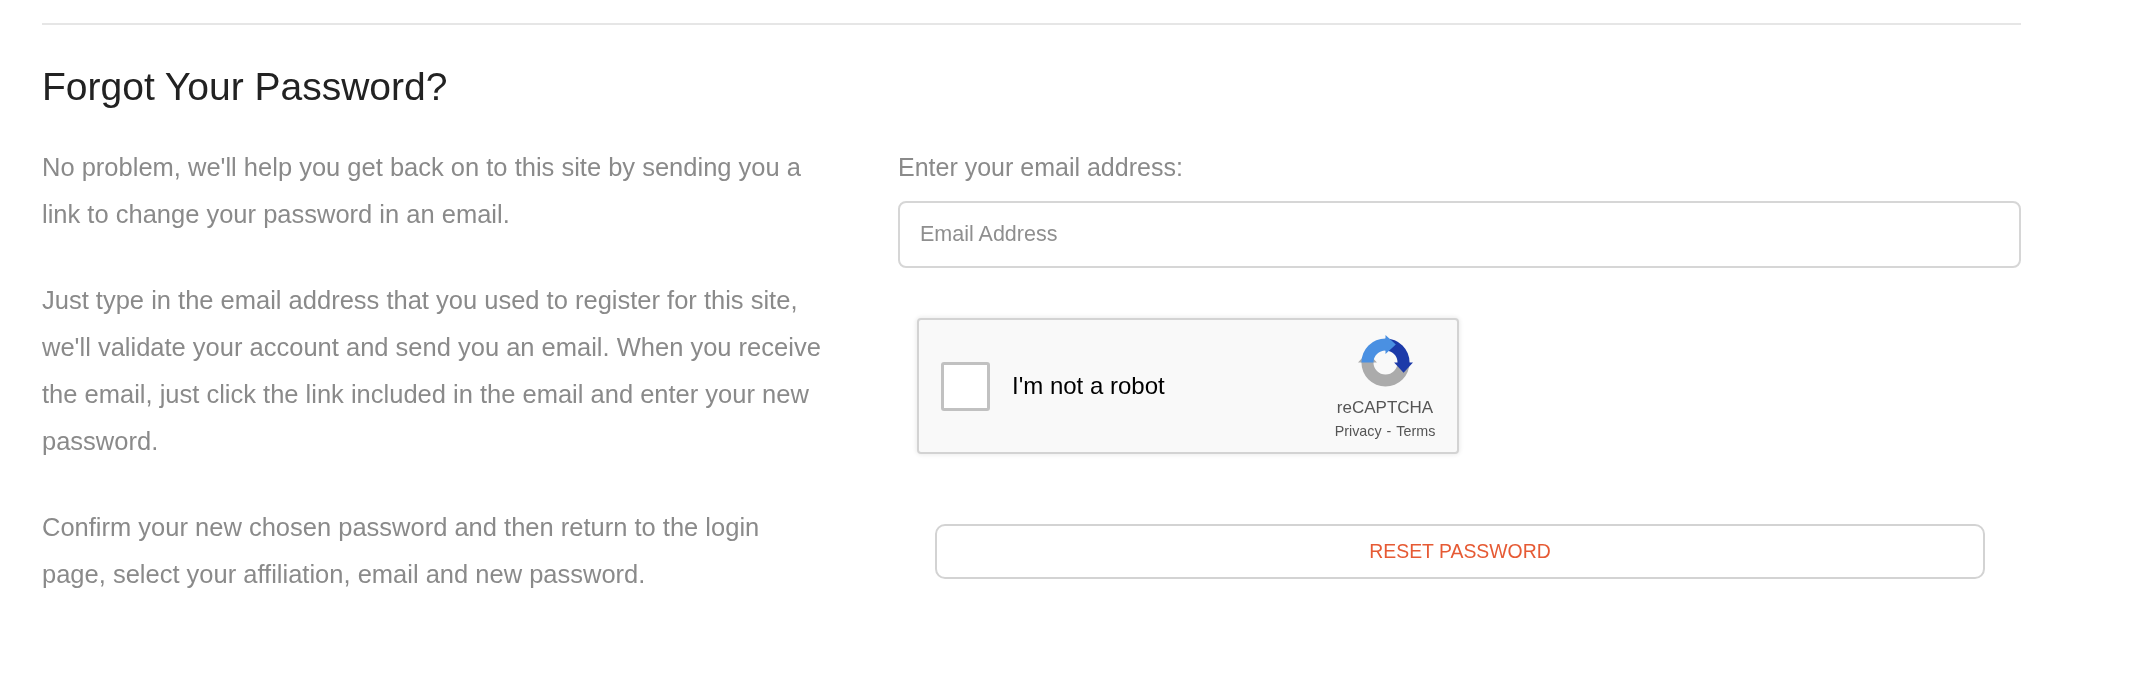  I want to click on intro-paragraph: Just type in the email address that you used to register for this site, we'll validate your account and send you an email. When you receive the email, just click the link included in the email and enter your new password., so click(432, 371).